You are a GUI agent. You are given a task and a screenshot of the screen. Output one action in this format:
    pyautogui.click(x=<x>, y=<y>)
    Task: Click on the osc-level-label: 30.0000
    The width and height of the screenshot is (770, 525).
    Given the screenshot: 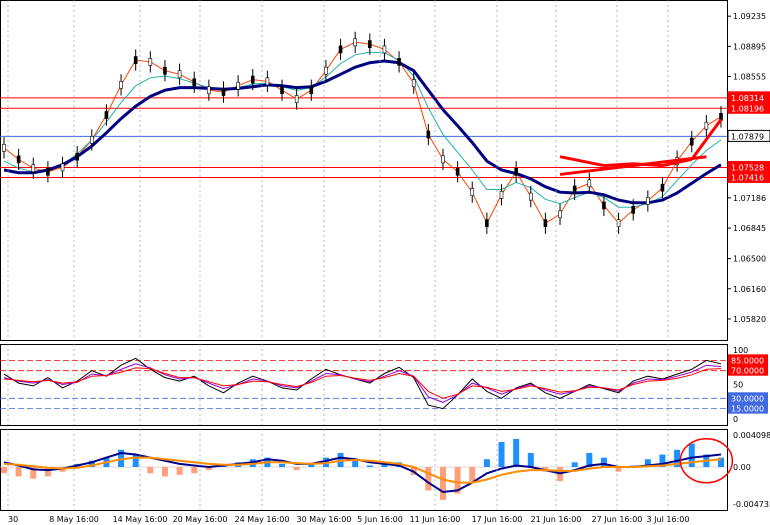 What is the action you would take?
    pyautogui.click(x=747, y=398)
    